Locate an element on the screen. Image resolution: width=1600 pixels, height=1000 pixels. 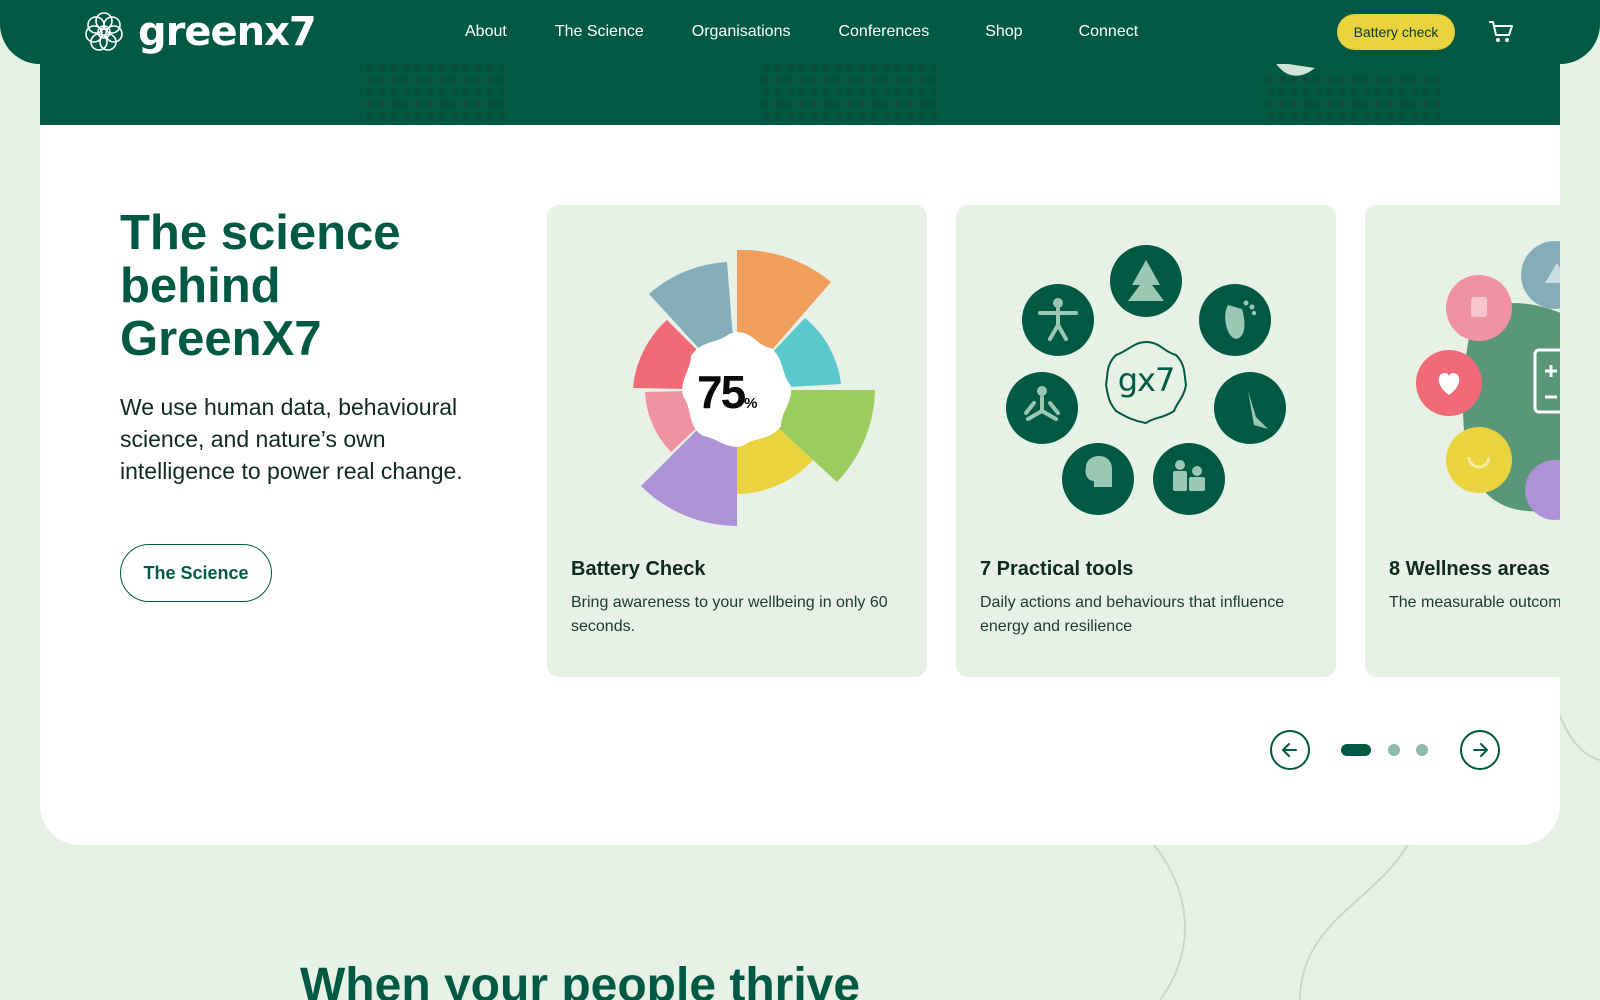
the-science-button: The Science is located at coordinates (196, 573).